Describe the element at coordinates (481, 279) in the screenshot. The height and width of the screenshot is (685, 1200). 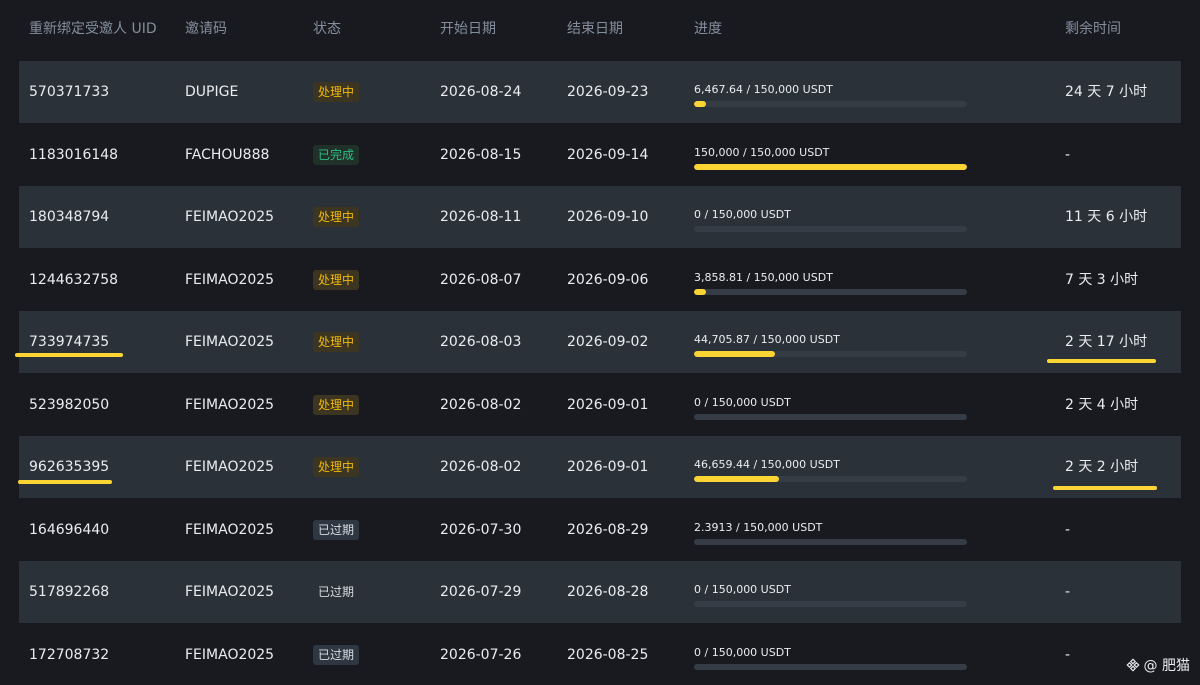
I see `start-date: 2026-08-07` at that location.